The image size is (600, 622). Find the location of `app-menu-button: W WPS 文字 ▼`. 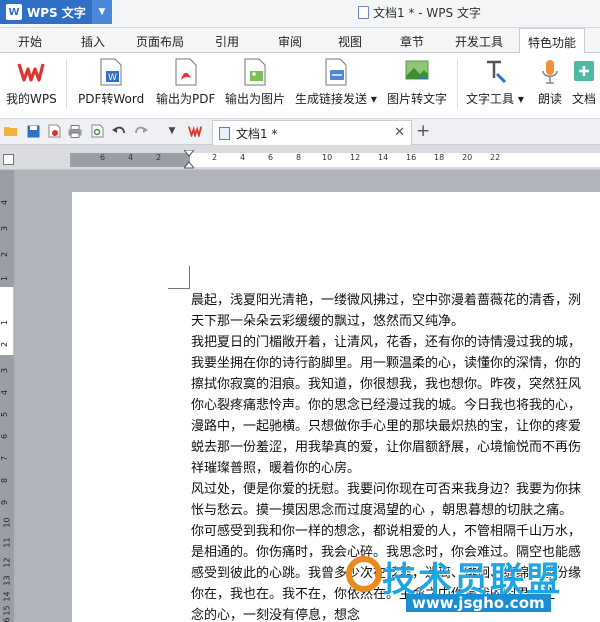

app-menu-button: W WPS 文字 ▼ is located at coordinates (56, 12).